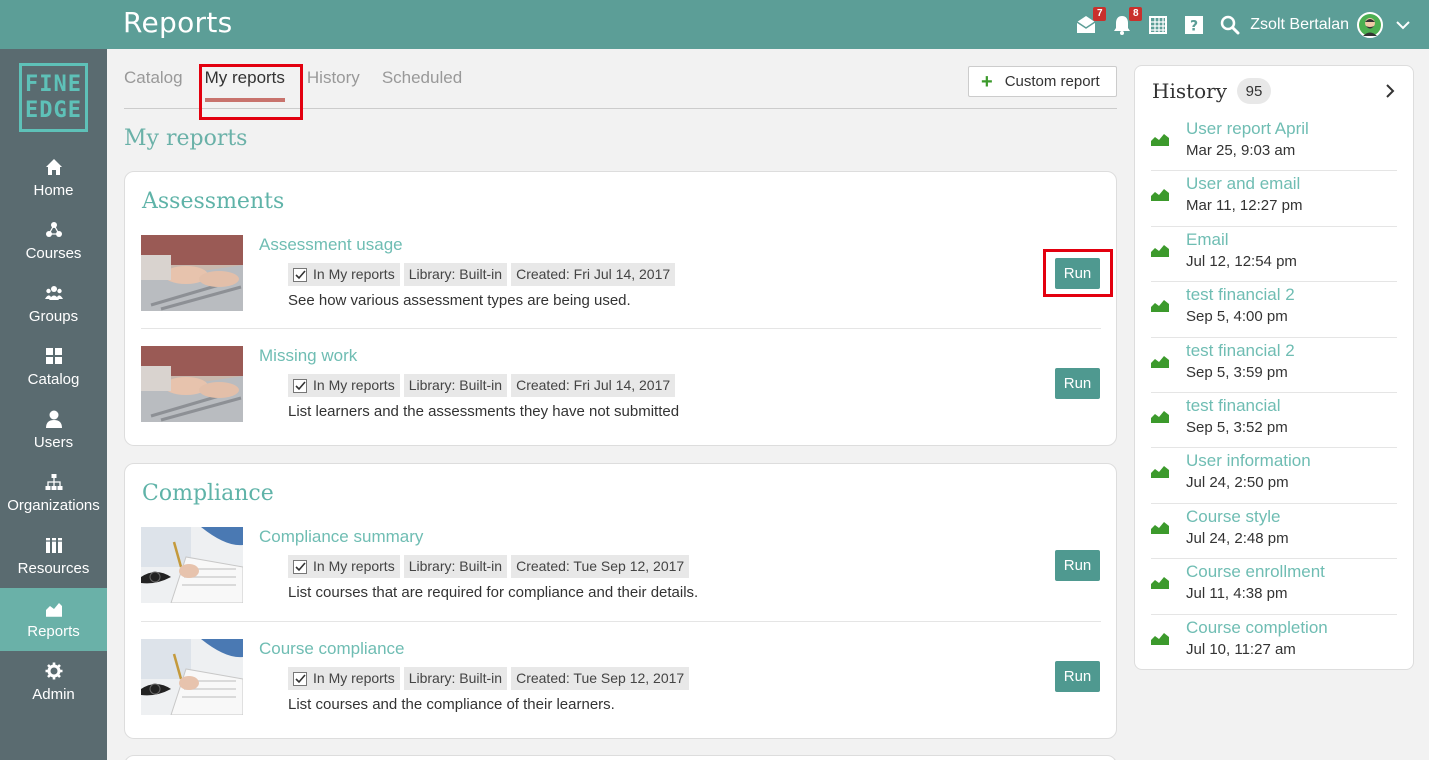 This screenshot has width=1429, height=760. Describe the element at coordinates (1403, 25) in the screenshot. I see `chevron-down-icon` at that location.